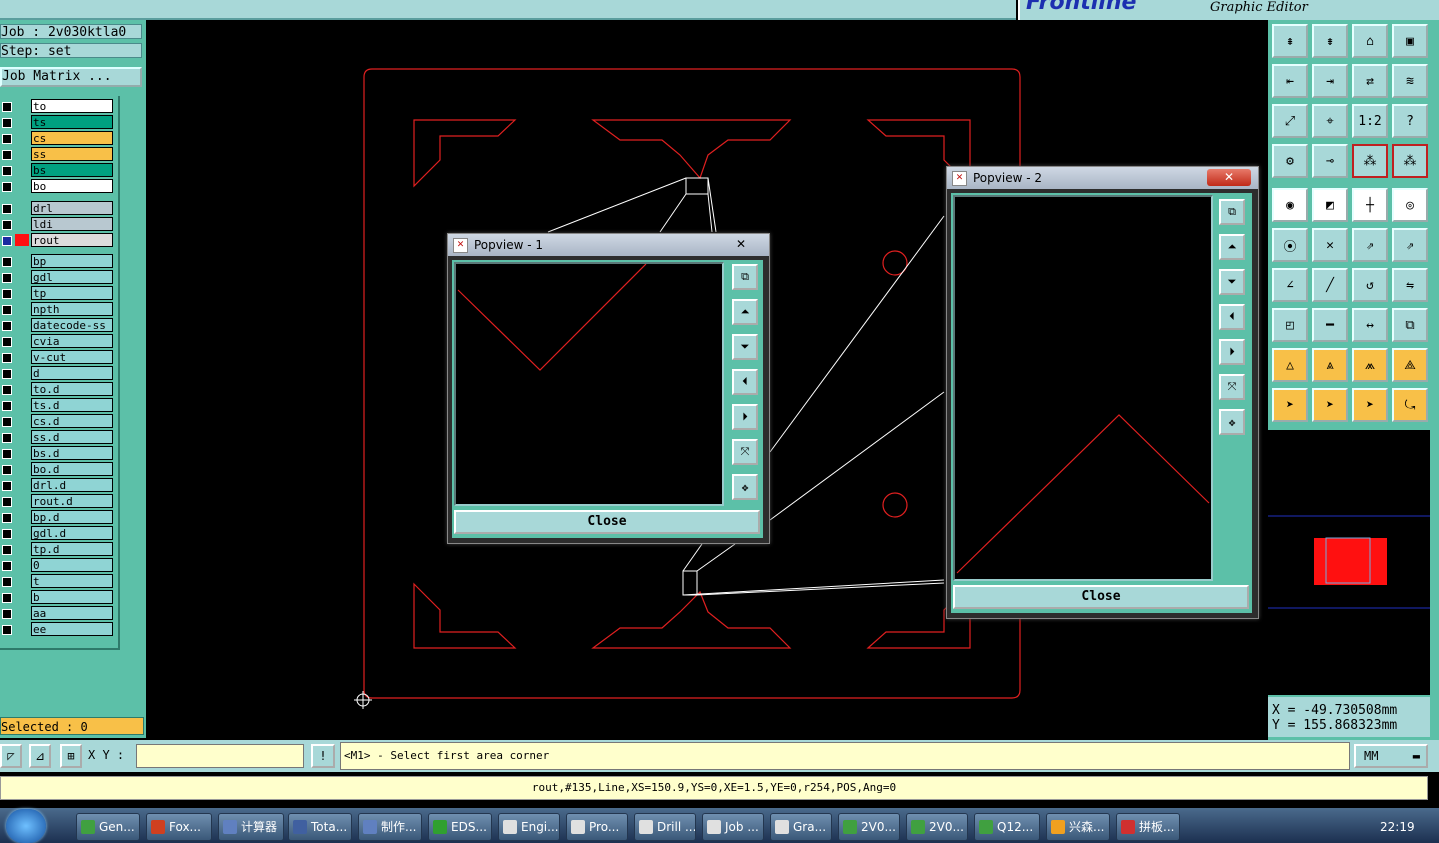  What do you see at coordinates (745, 277) in the screenshot?
I see `zoom-fit-icon: ⧉` at bounding box center [745, 277].